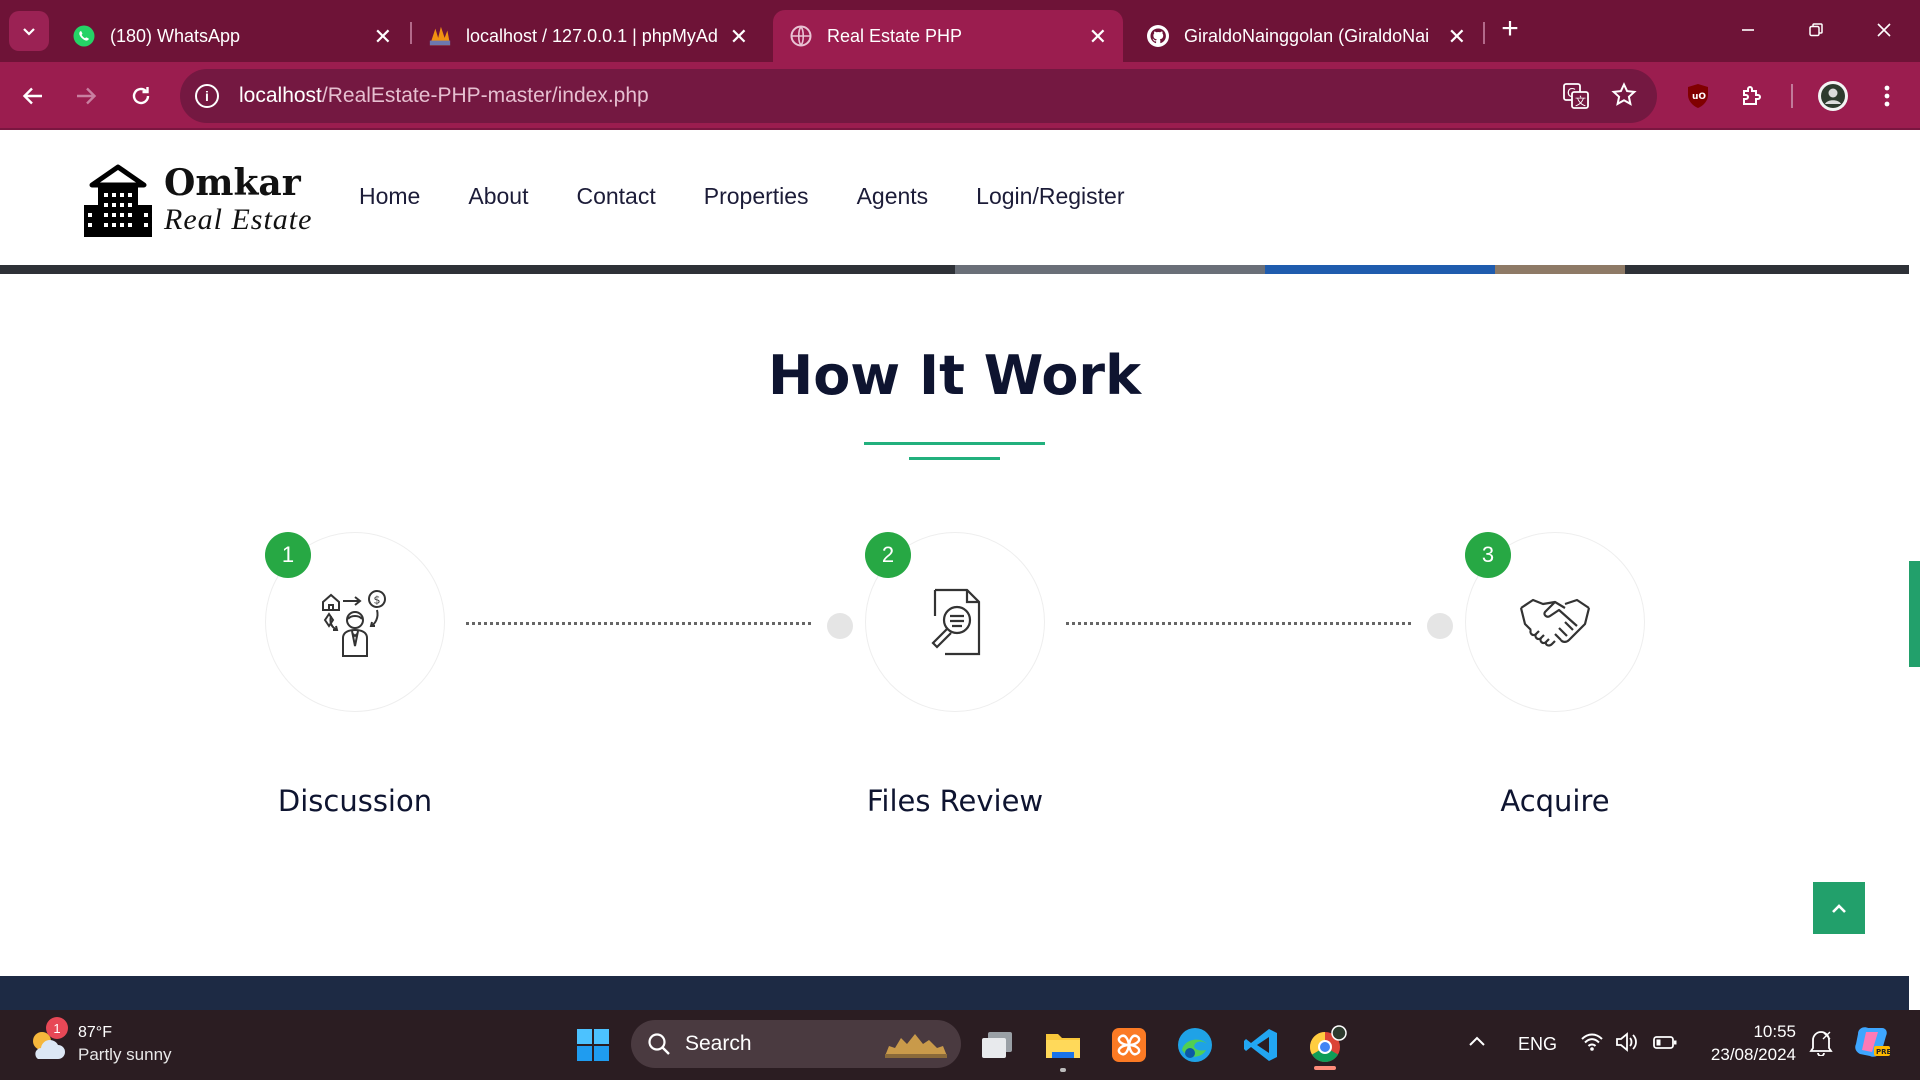  I want to click on task-view-button, so click(997, 1045).